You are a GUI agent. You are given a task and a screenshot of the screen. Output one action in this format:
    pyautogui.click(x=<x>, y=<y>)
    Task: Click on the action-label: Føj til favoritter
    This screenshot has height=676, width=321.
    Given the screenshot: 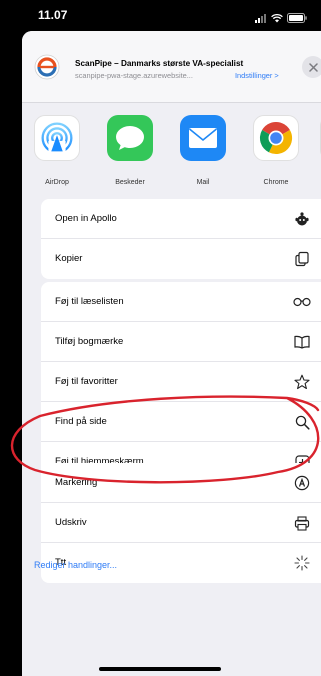 What is the action you would take?
    pyautogui.click(x=86, y=381)
    